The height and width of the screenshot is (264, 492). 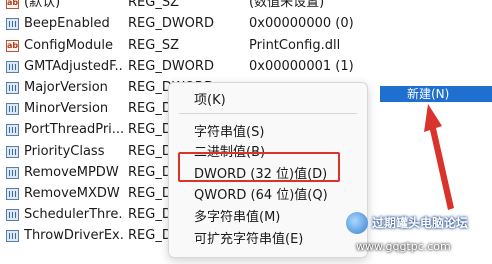 I want to click on value-name: ConfigModule, so click(x=68, y=45).